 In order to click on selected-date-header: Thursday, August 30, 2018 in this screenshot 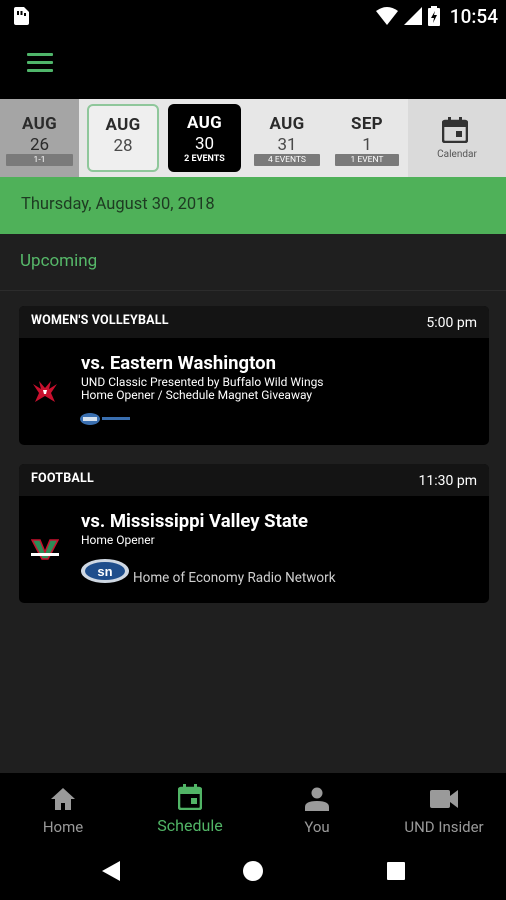, I will do `click(253, 205)`.